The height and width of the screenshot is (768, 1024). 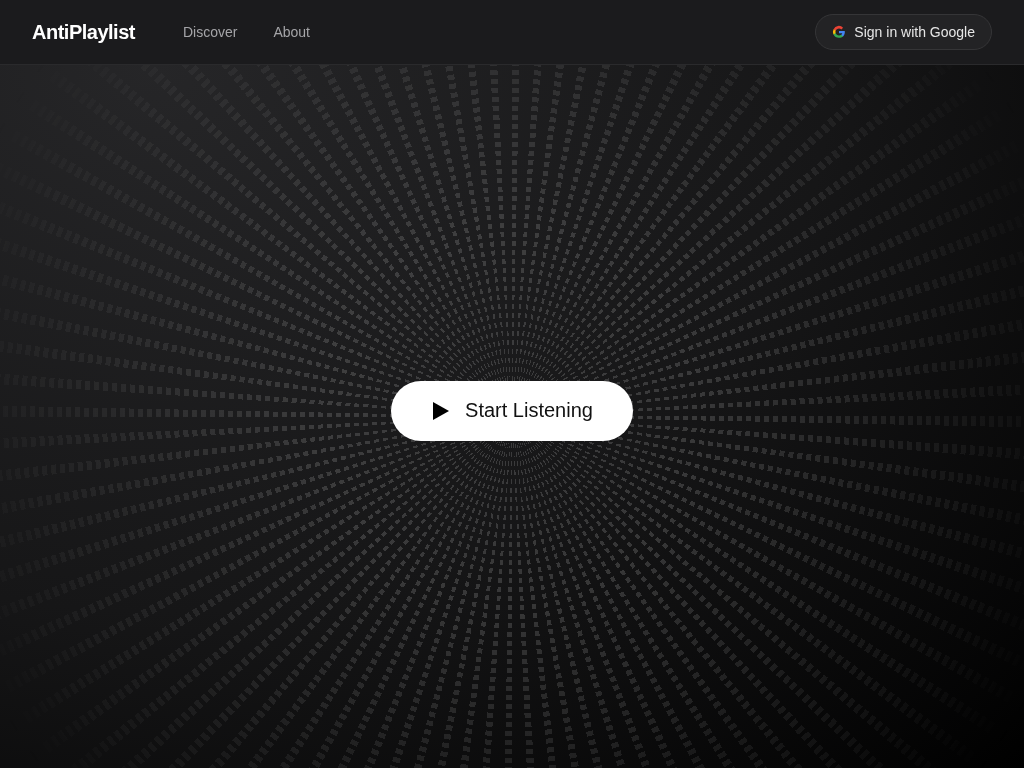 What do you see at coordinates (512, 410) in the screenshot?
I see `start-listening-button: Start Listening` at bounding box center [512, 410].